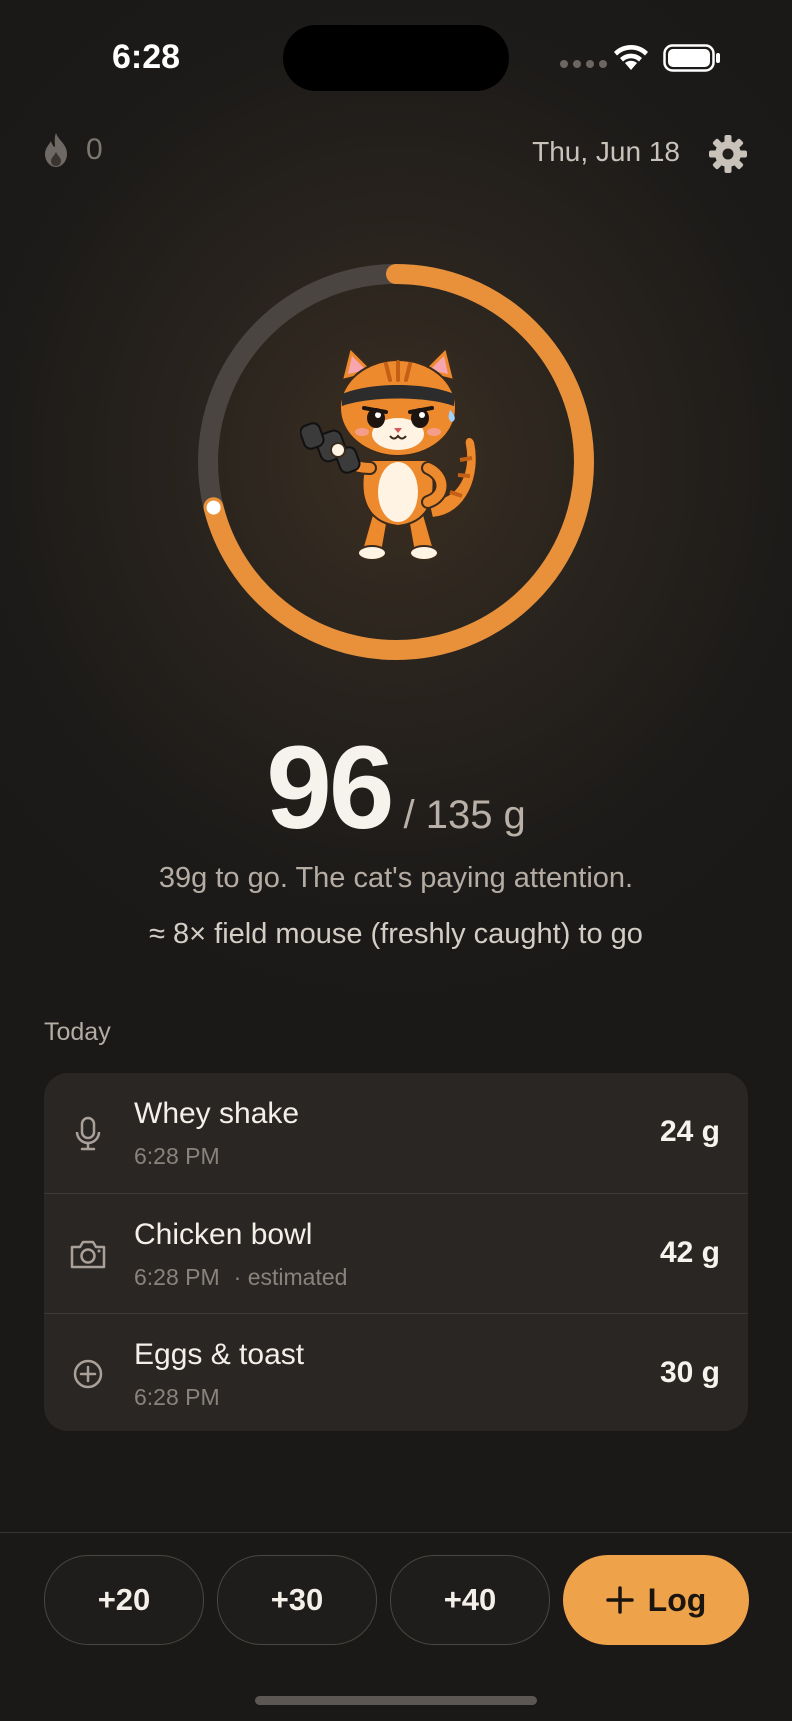 The image size is (792, 1721). What do you see at coordinates (689, 1131) in the screenshot?
I see `entry-amount: 24 g` at bounding box center [689, 1131].